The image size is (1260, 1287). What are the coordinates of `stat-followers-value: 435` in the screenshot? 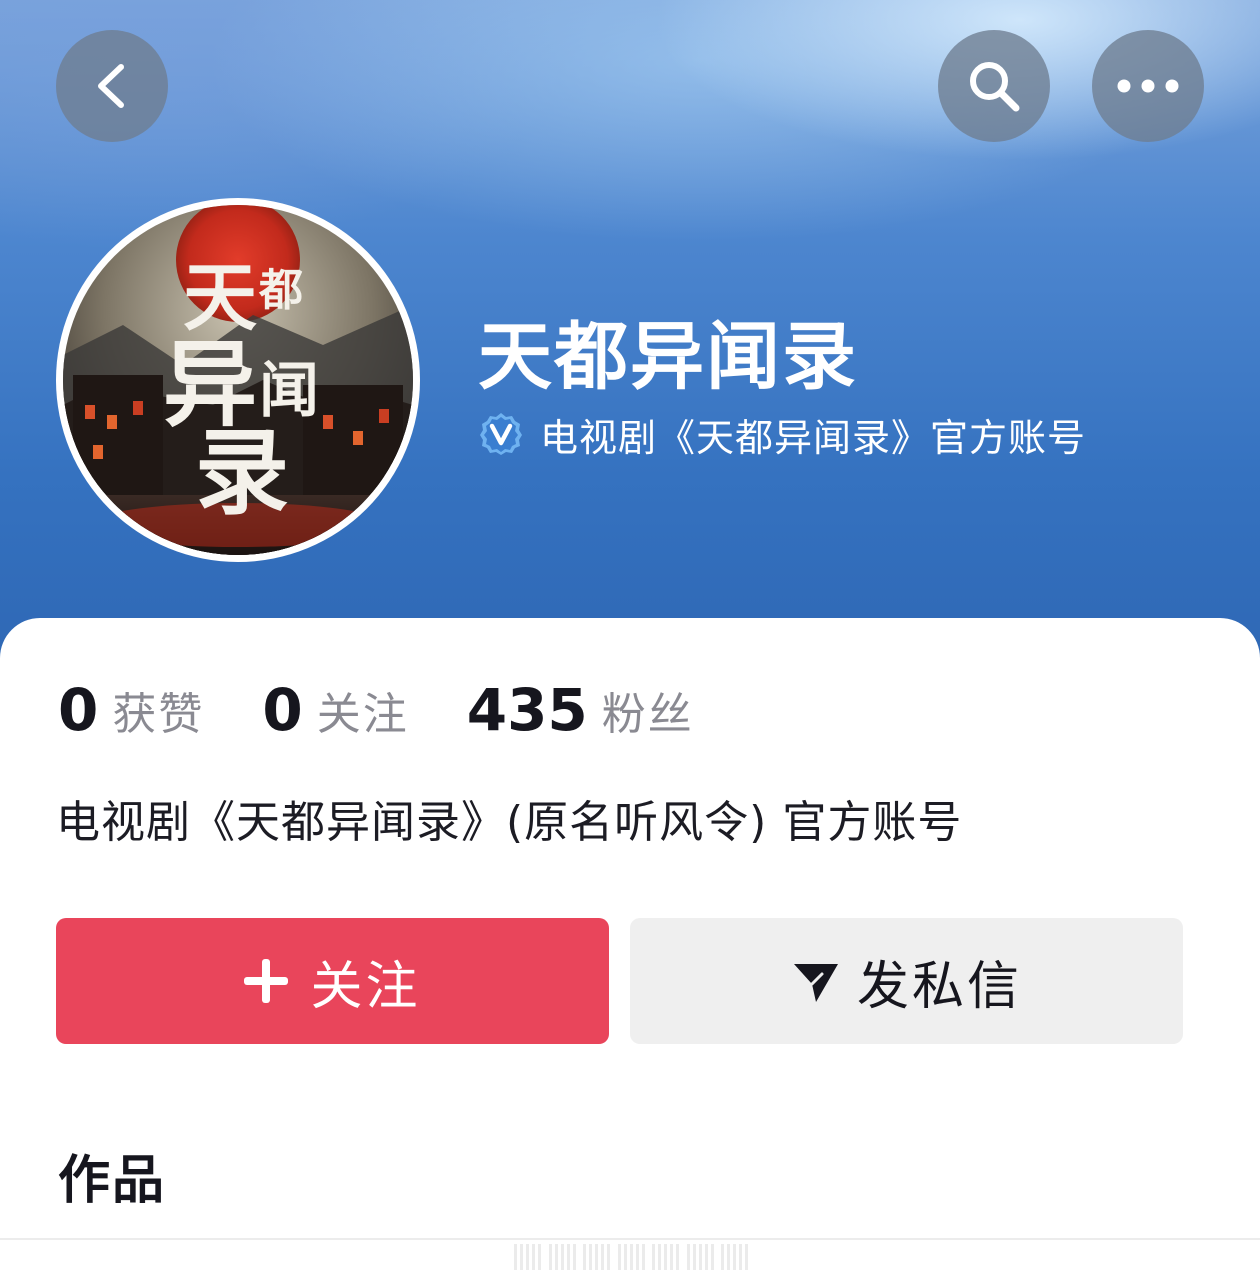 It's located at (527, 710).